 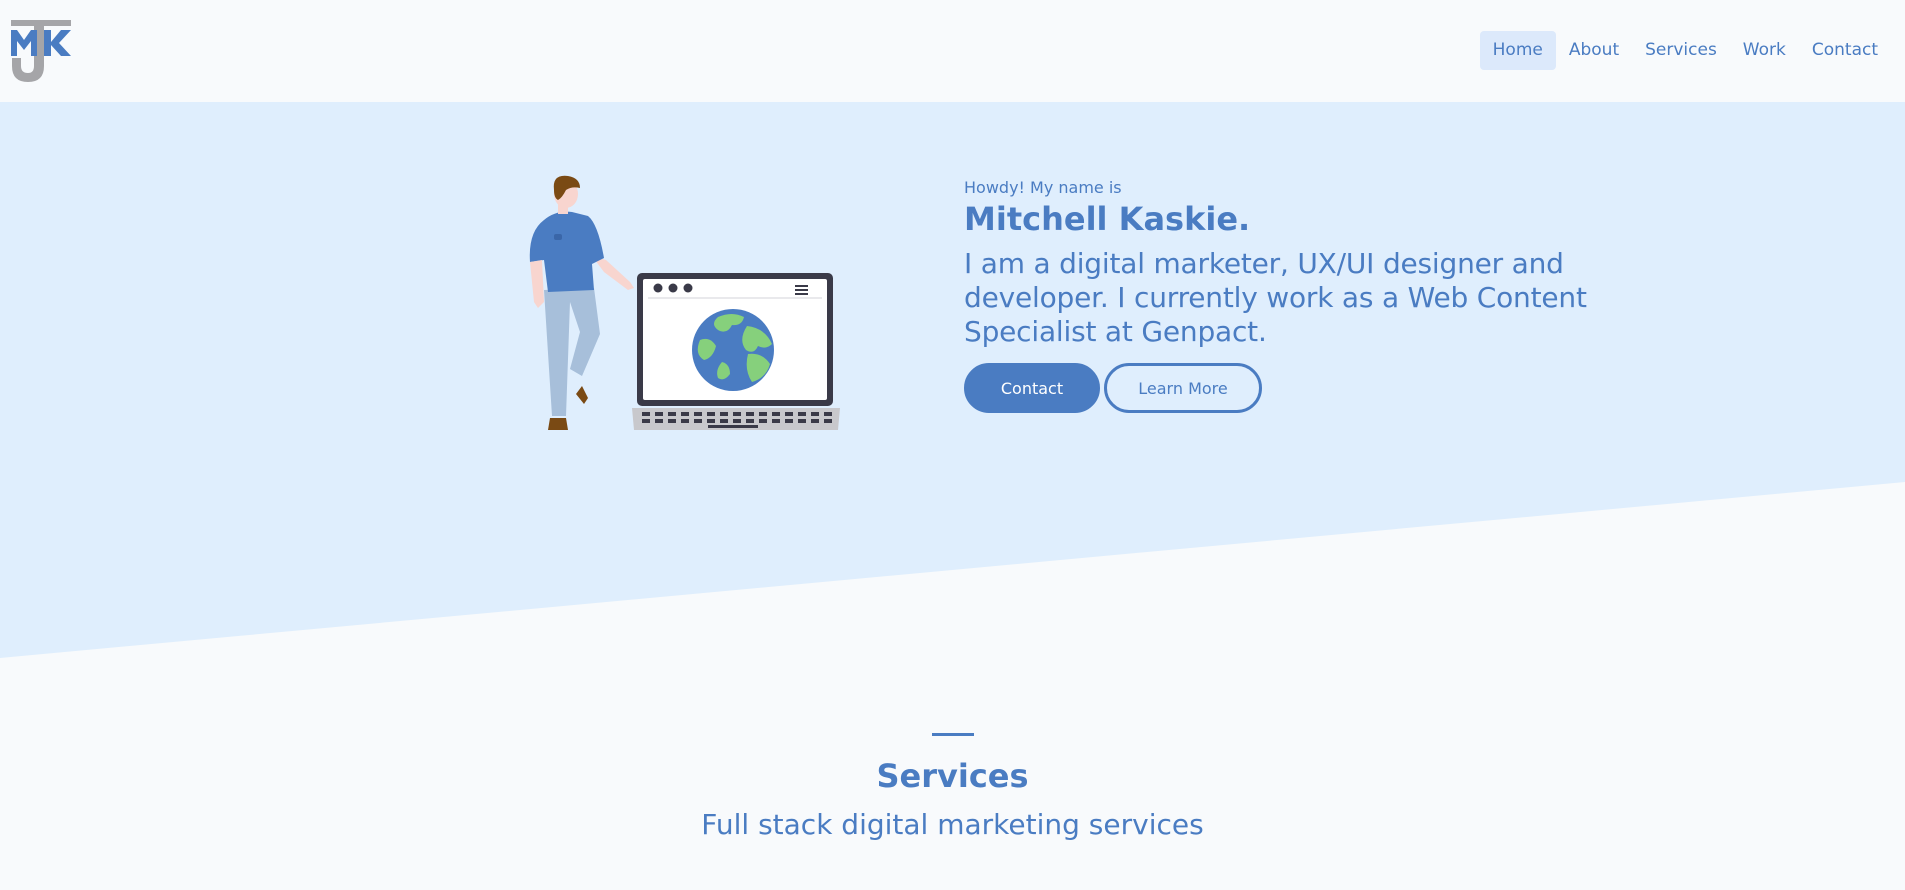 What do you see at coordinates (1845, 50) in the screenshot?
I see `nav-contact: Contact` at bounding box center [1845, 50].